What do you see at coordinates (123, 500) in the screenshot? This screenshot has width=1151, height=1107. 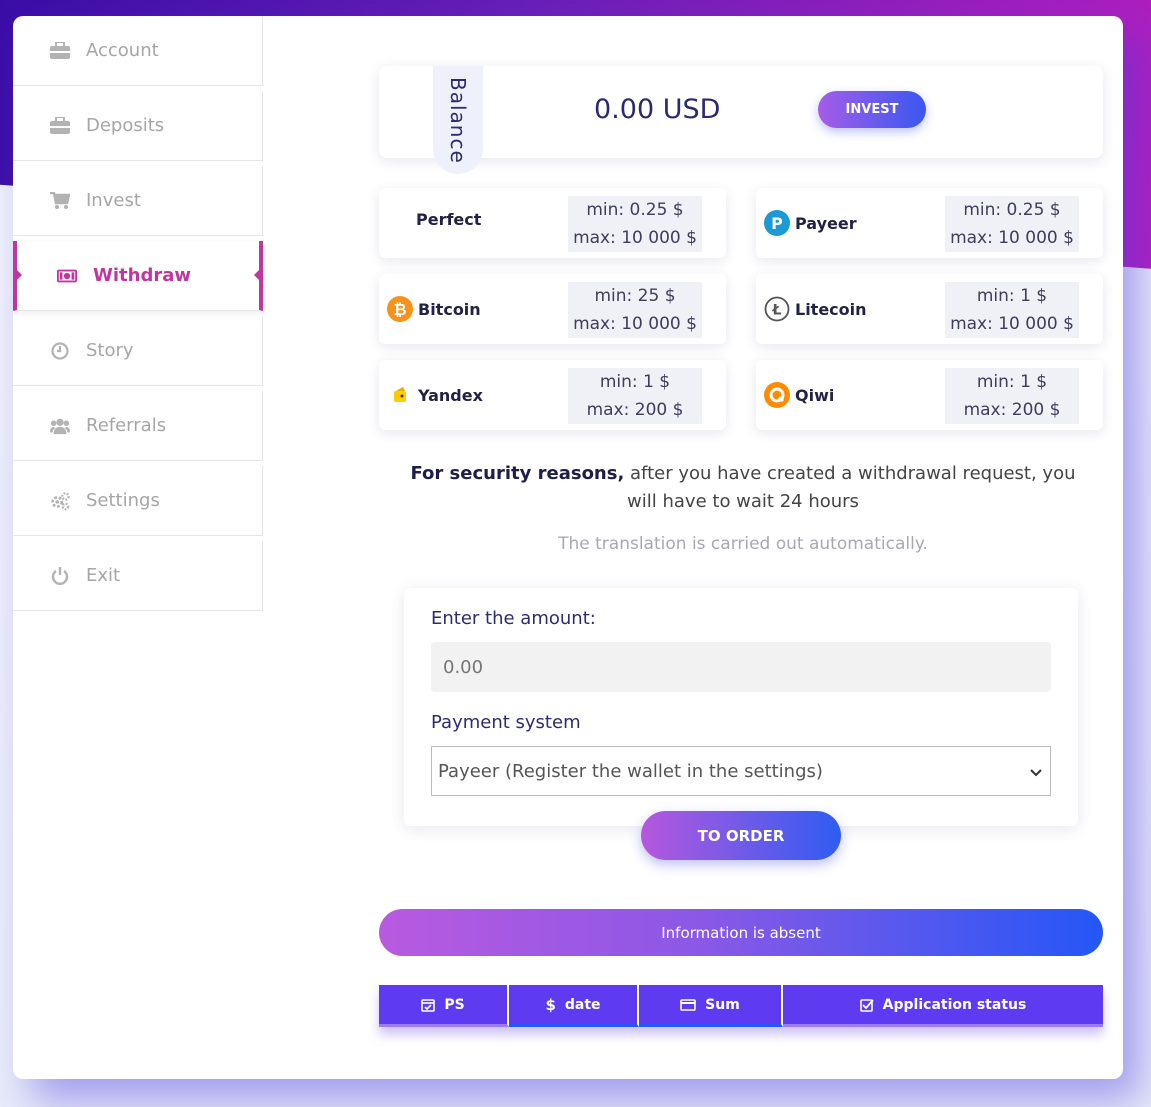 I see `sidebar-item-label: Settings` at bounding box center [123, 500].